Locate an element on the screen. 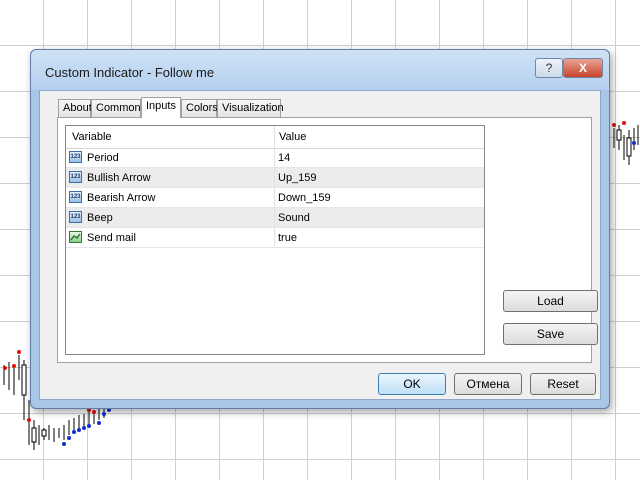 The width and height of the screenshot is (640, 480). table-row: 123 Period 14 is located at coordinates (275, 158).